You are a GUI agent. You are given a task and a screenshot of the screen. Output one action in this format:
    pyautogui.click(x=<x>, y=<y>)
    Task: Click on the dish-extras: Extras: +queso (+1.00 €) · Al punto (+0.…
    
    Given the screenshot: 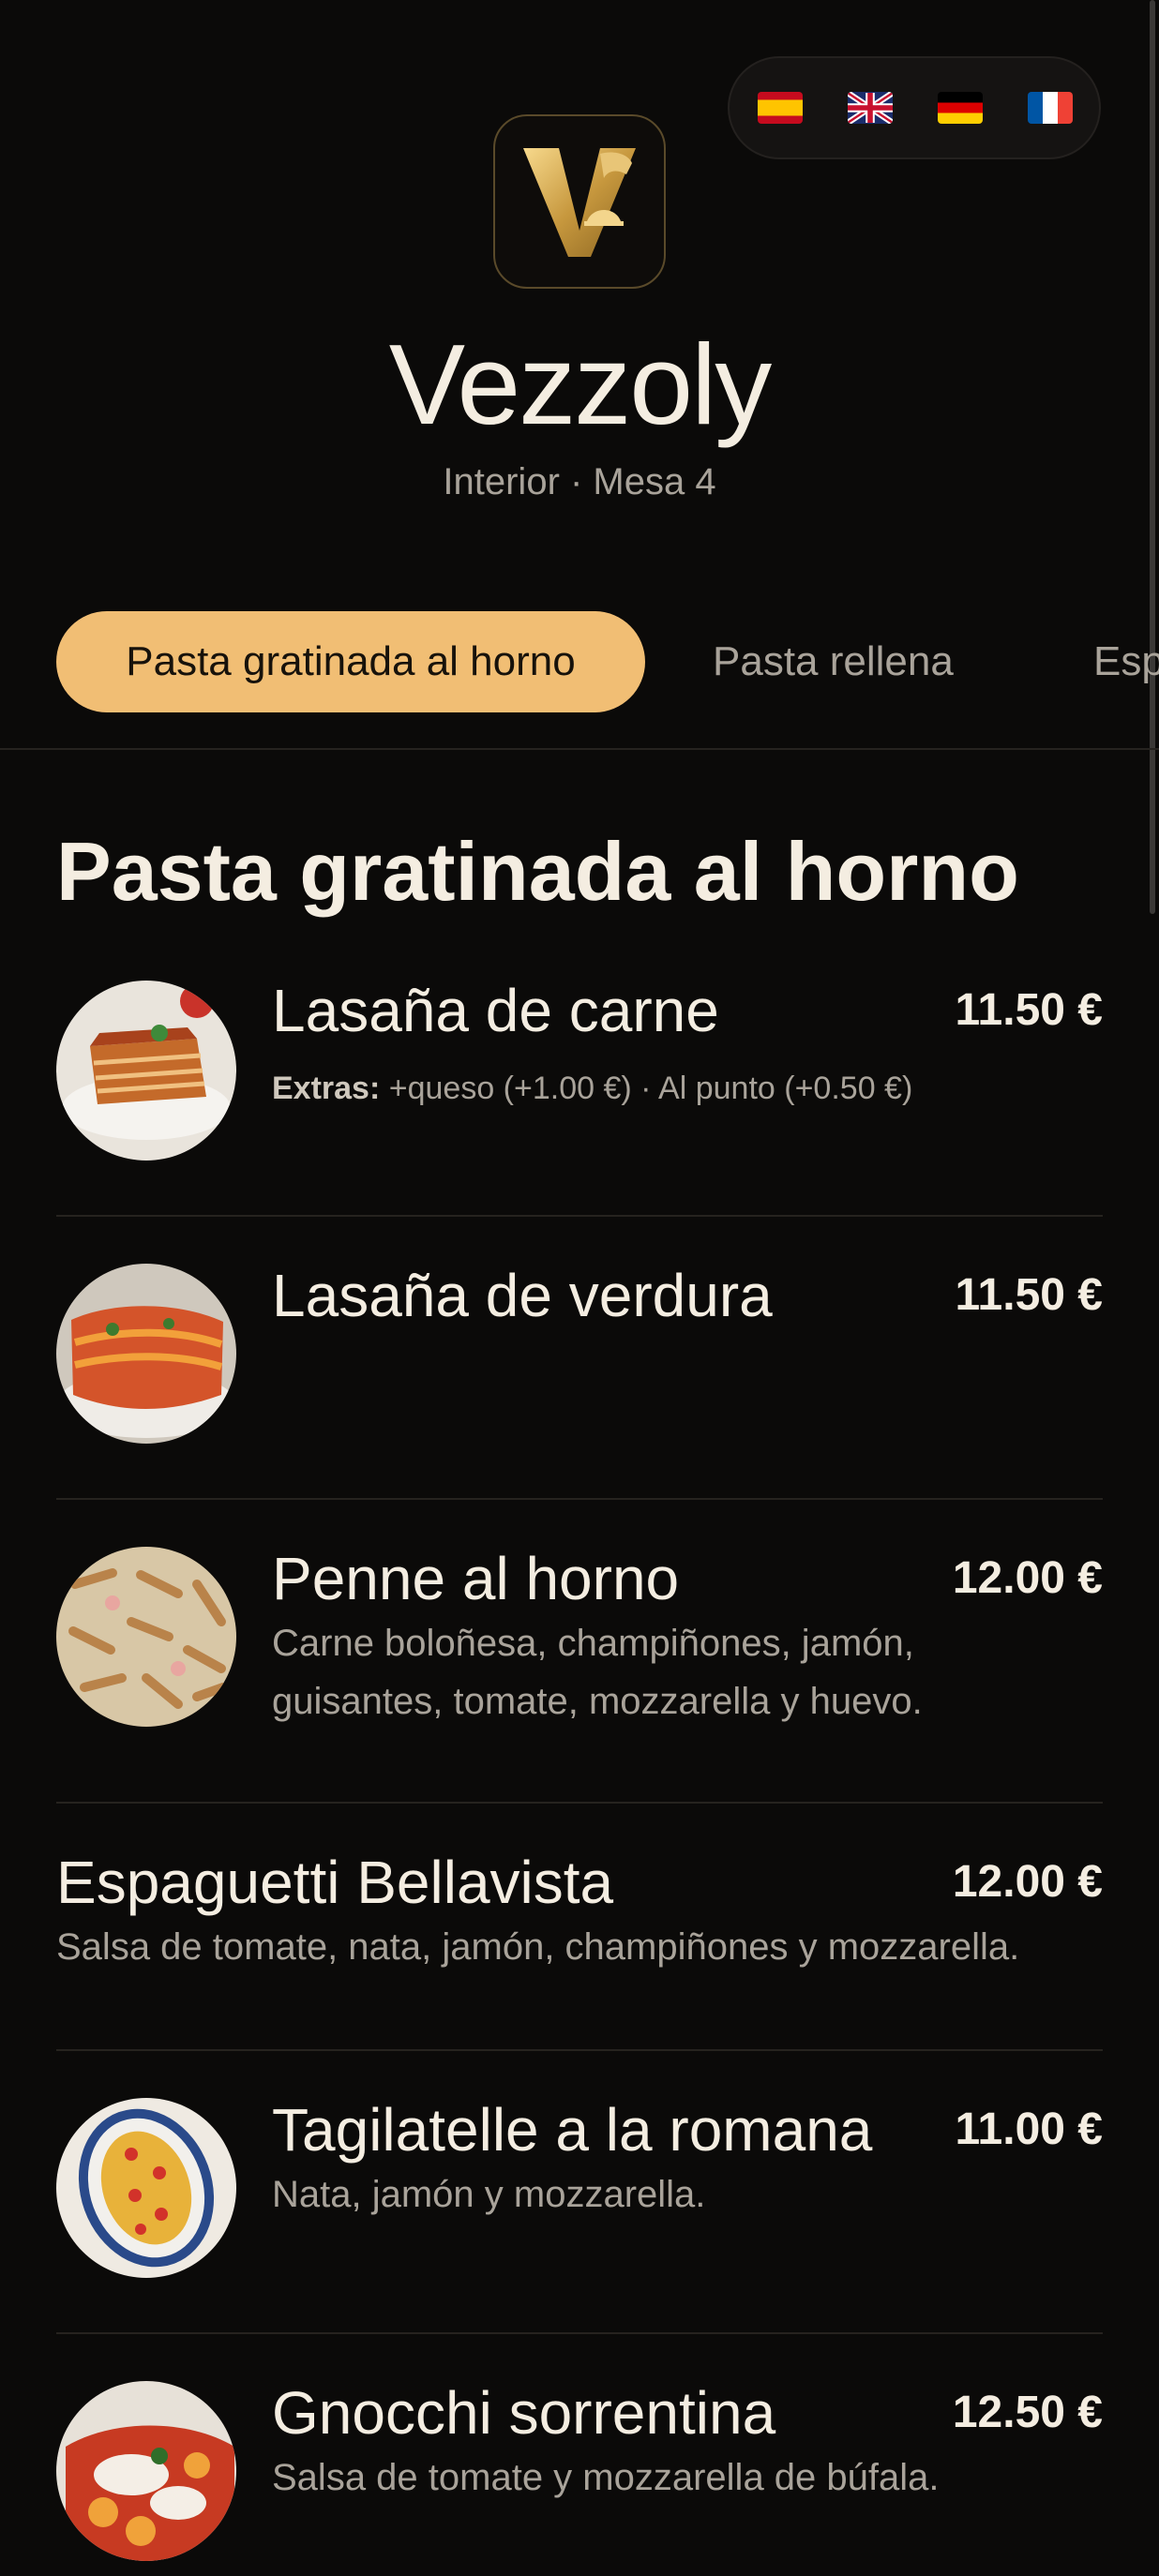 What is the action you would take?
    pyautogui.click(x=592, y=1088)
    